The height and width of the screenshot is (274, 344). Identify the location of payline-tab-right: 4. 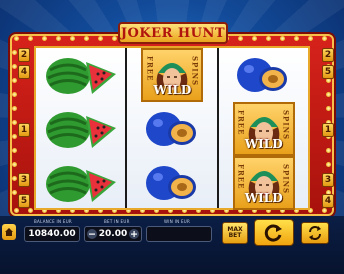
(328, 201).